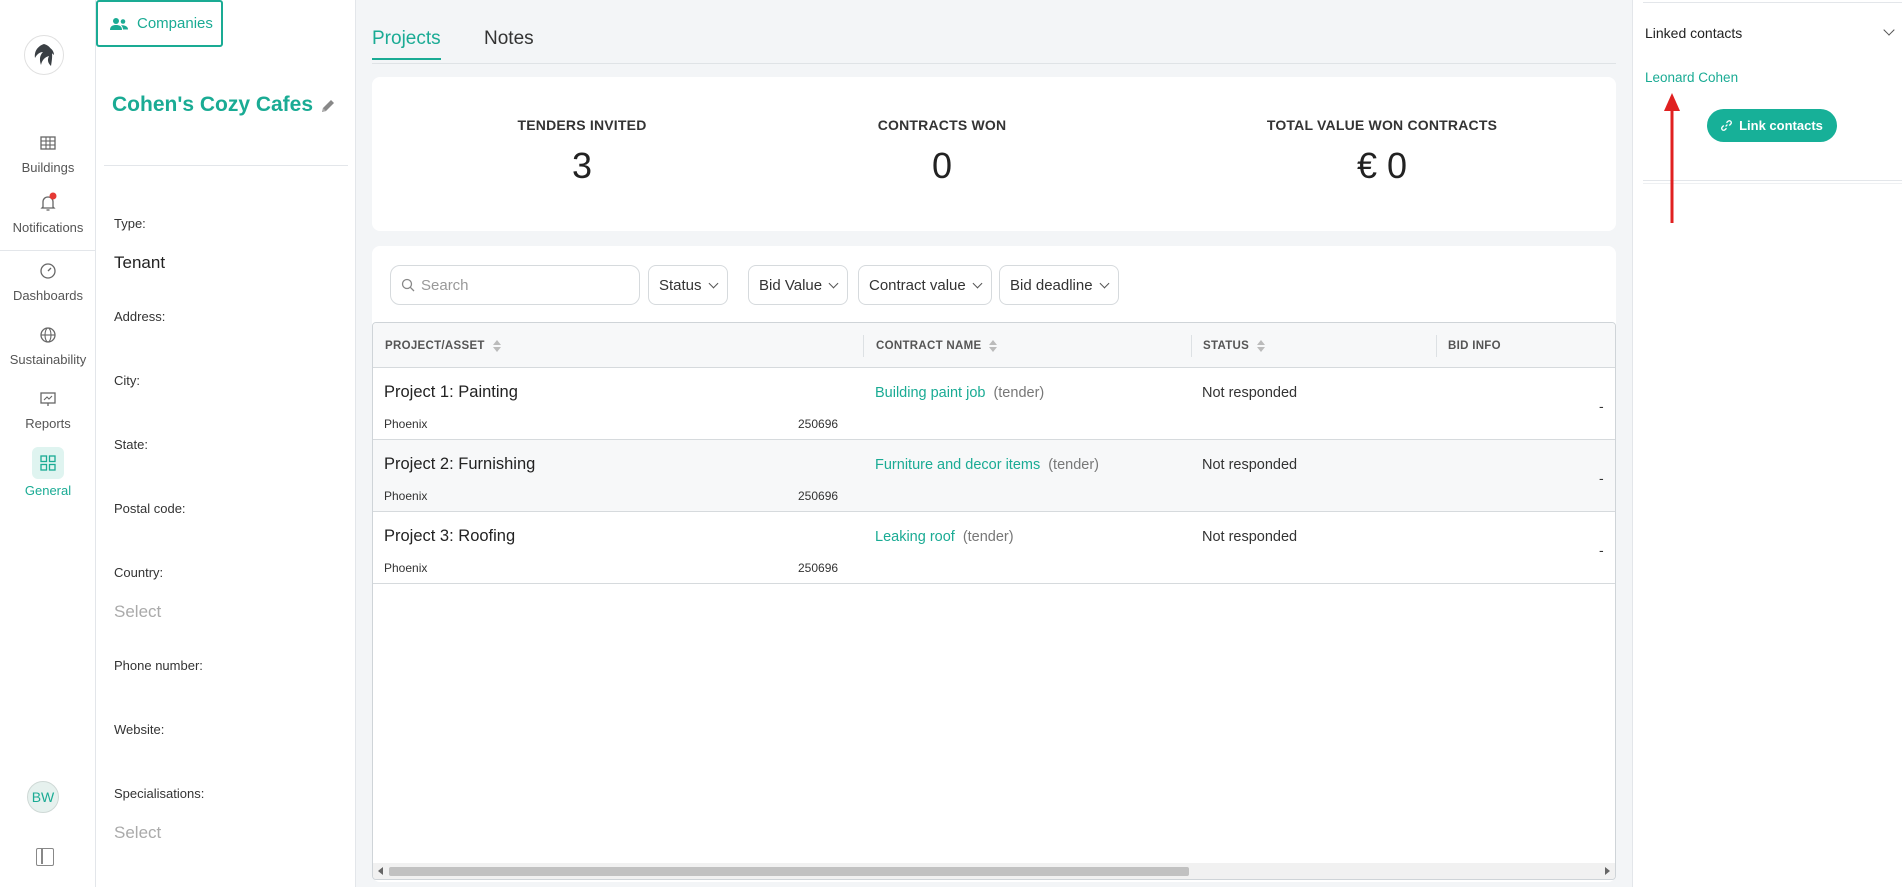 This screenshot has height=887, width=1902. I want to click on link-contacts-button: Link contacts, so click(1772, 125).